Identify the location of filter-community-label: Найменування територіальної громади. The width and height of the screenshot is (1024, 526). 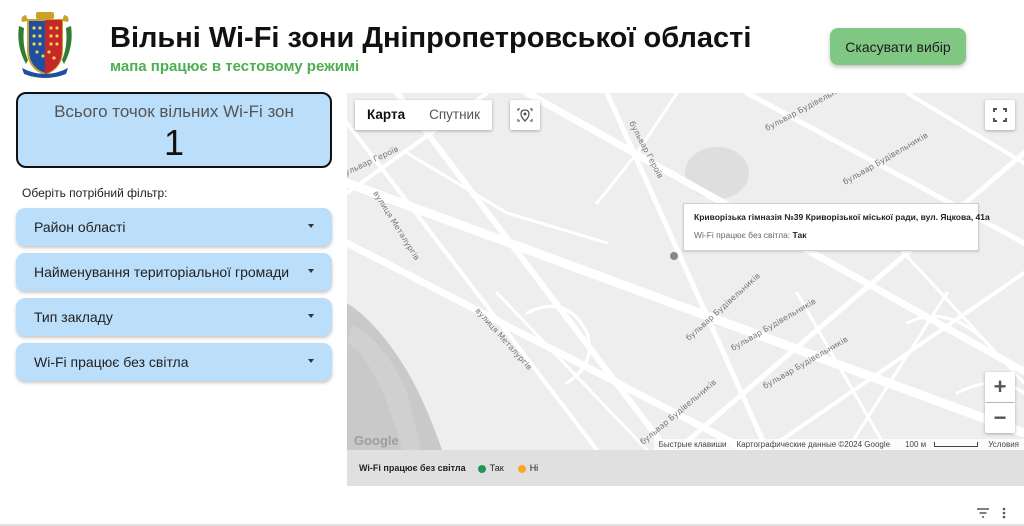
(162, 272).